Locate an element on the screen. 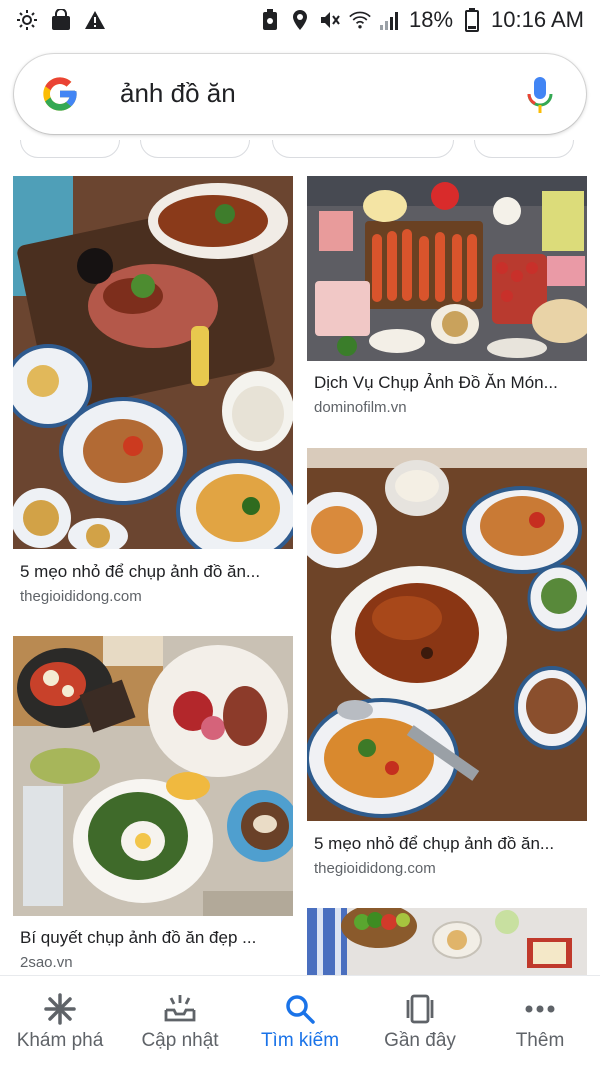  status-bar: 18% 10:16 AM is located at coordinates (300, 20).